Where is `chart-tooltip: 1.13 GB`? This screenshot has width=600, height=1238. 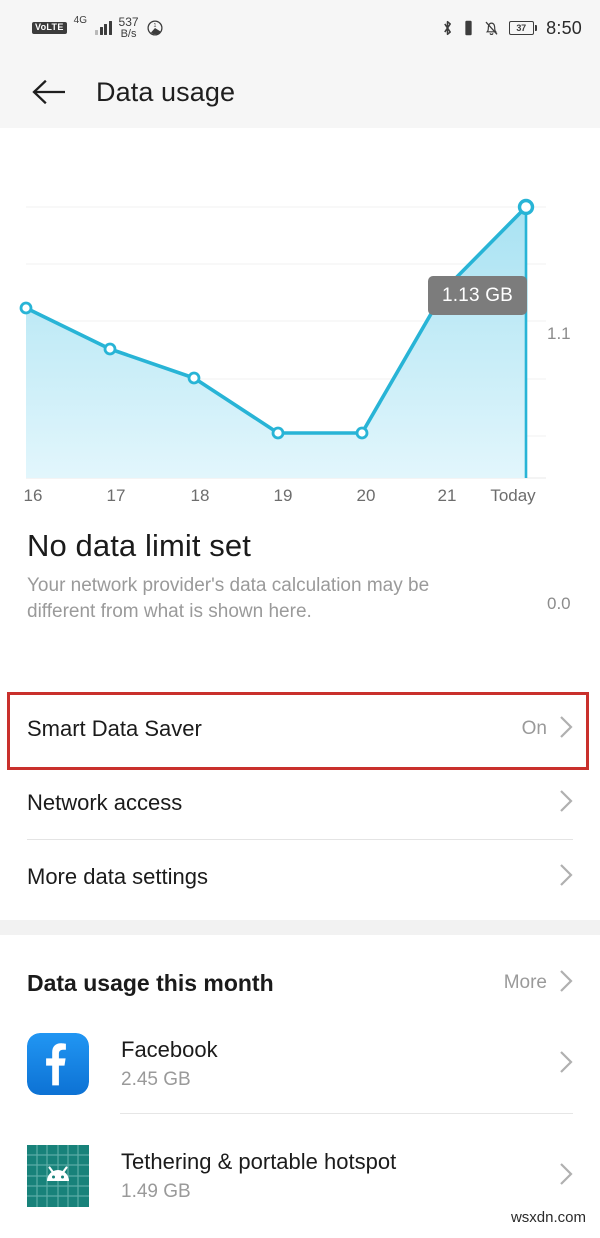
chart-tooltip: 1.13 GB is located at coordinates (477, 295).